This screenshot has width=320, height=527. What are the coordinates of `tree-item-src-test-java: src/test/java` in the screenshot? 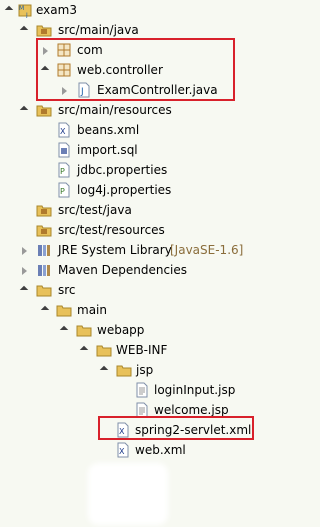 It's located at (80, 210).